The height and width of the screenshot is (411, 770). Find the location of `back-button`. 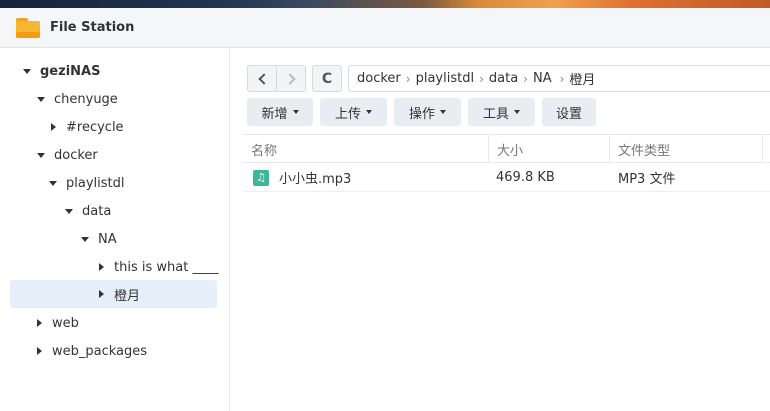

back-button is located at coordinates (262, 78).